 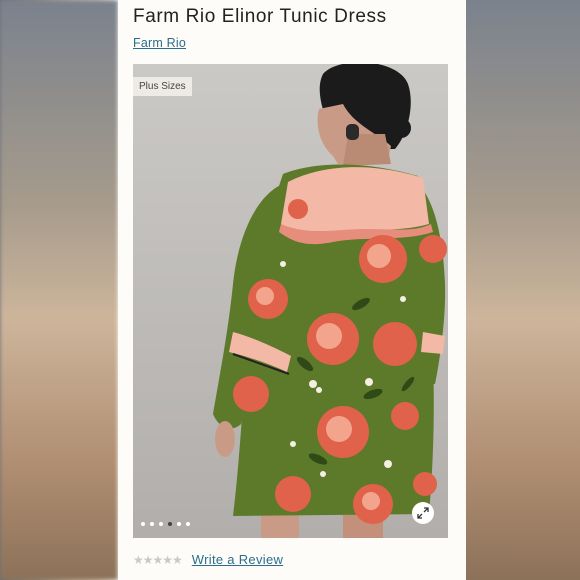 I want to click on rating-row: ★★★★★ Write a Review, so click(x=208, y=559).